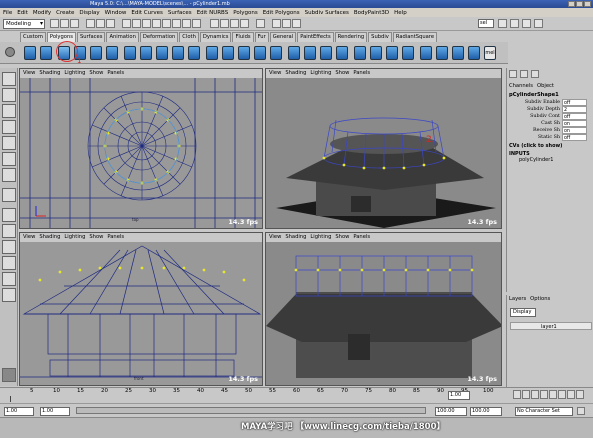 Image resolution: width=593 pixels, height=438 pixels. Describe the element at coordinates (112, 53) in the screenshot. I see `poly-torus-icon` at that location.